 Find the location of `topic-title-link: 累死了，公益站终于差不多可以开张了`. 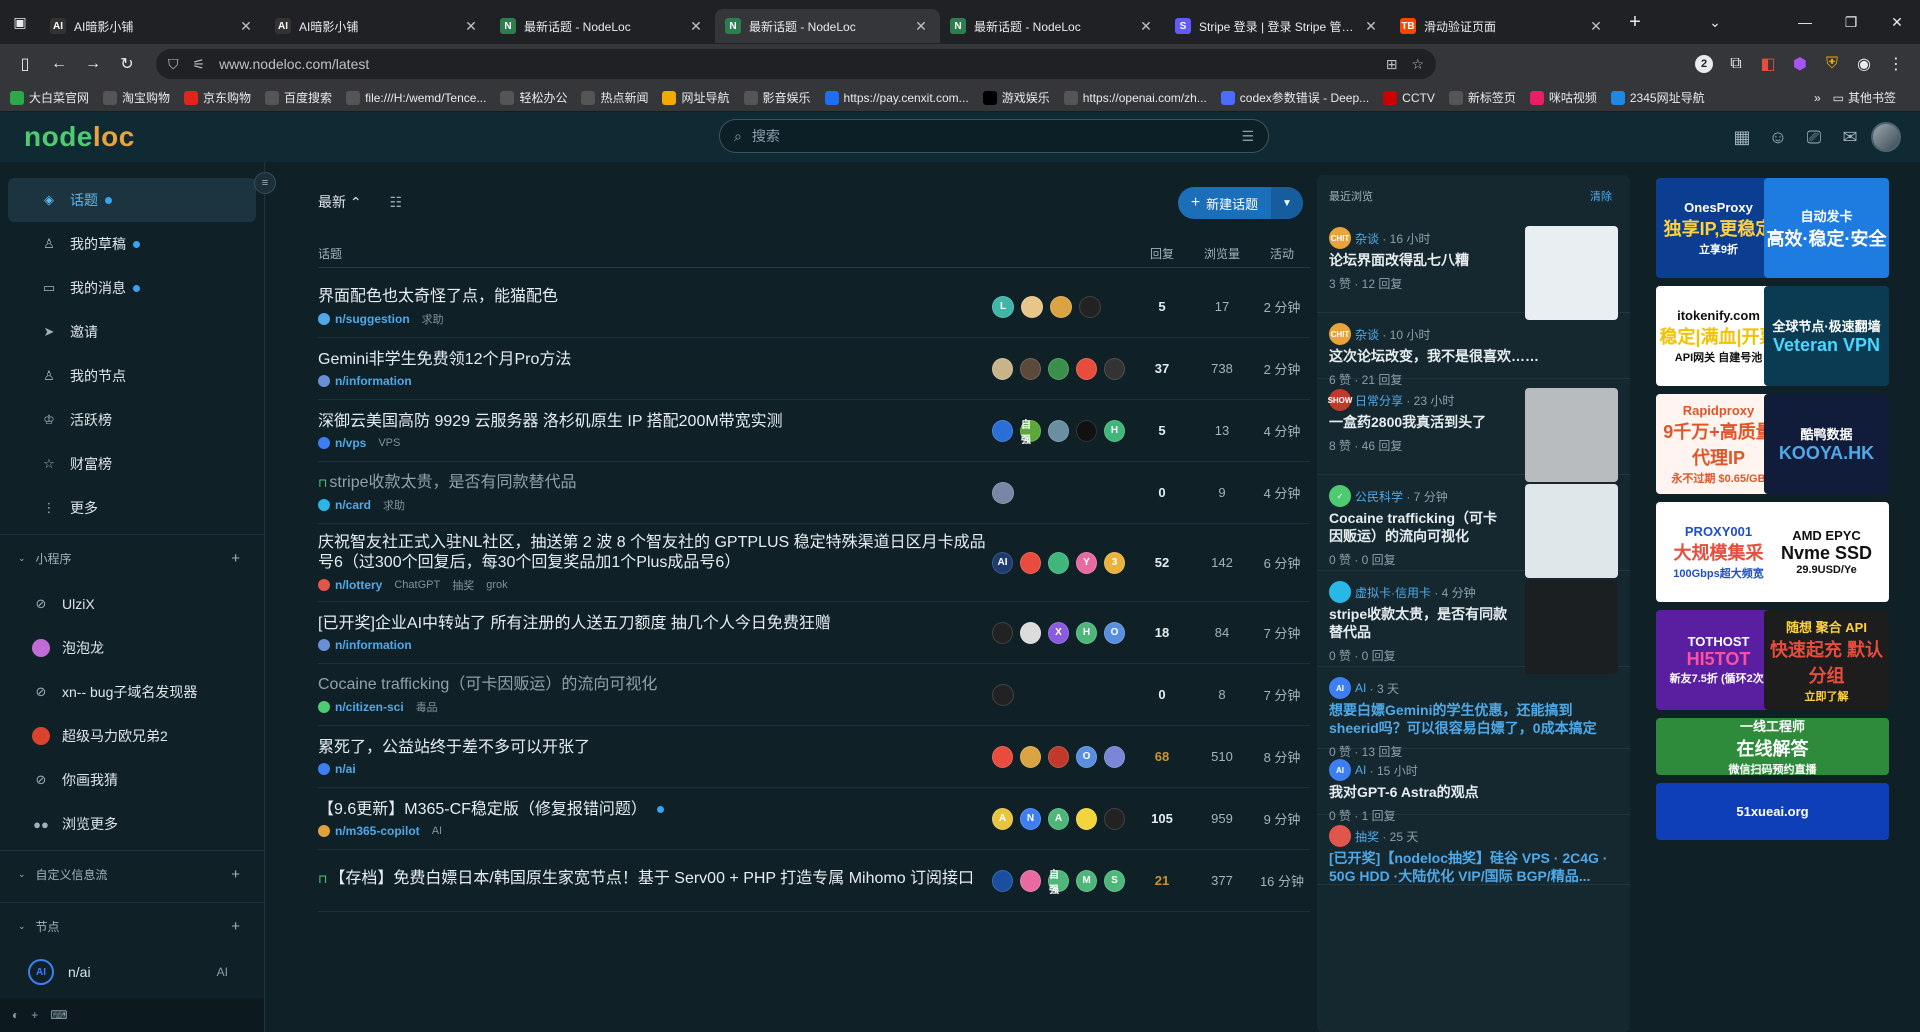

topic-title-link: 累死了，公益站终于差不多可以开张了 is located at coordinates (655, 748).